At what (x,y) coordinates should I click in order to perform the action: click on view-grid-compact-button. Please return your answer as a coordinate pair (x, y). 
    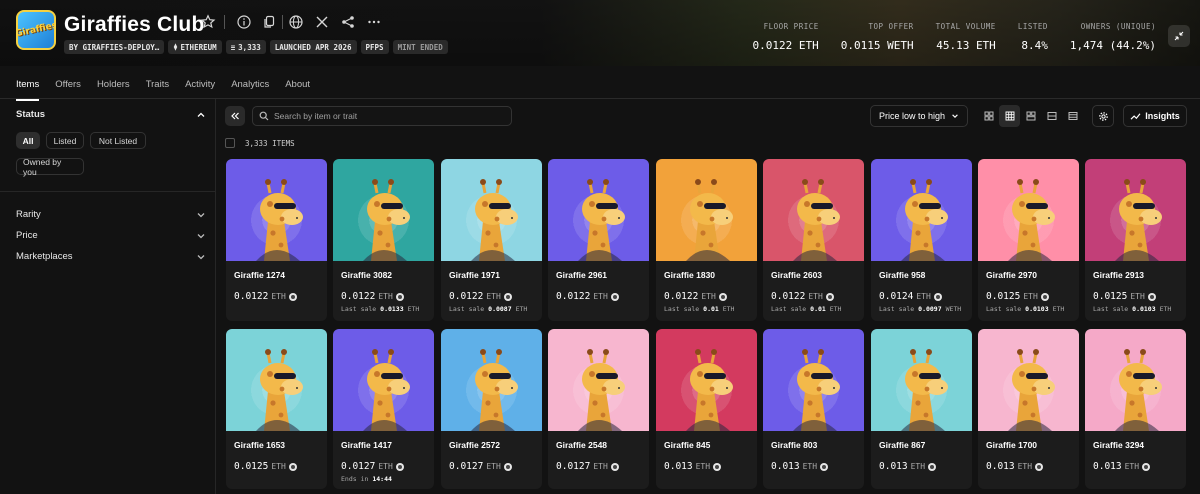
    Looking at the image, I should click on (1030, 116).